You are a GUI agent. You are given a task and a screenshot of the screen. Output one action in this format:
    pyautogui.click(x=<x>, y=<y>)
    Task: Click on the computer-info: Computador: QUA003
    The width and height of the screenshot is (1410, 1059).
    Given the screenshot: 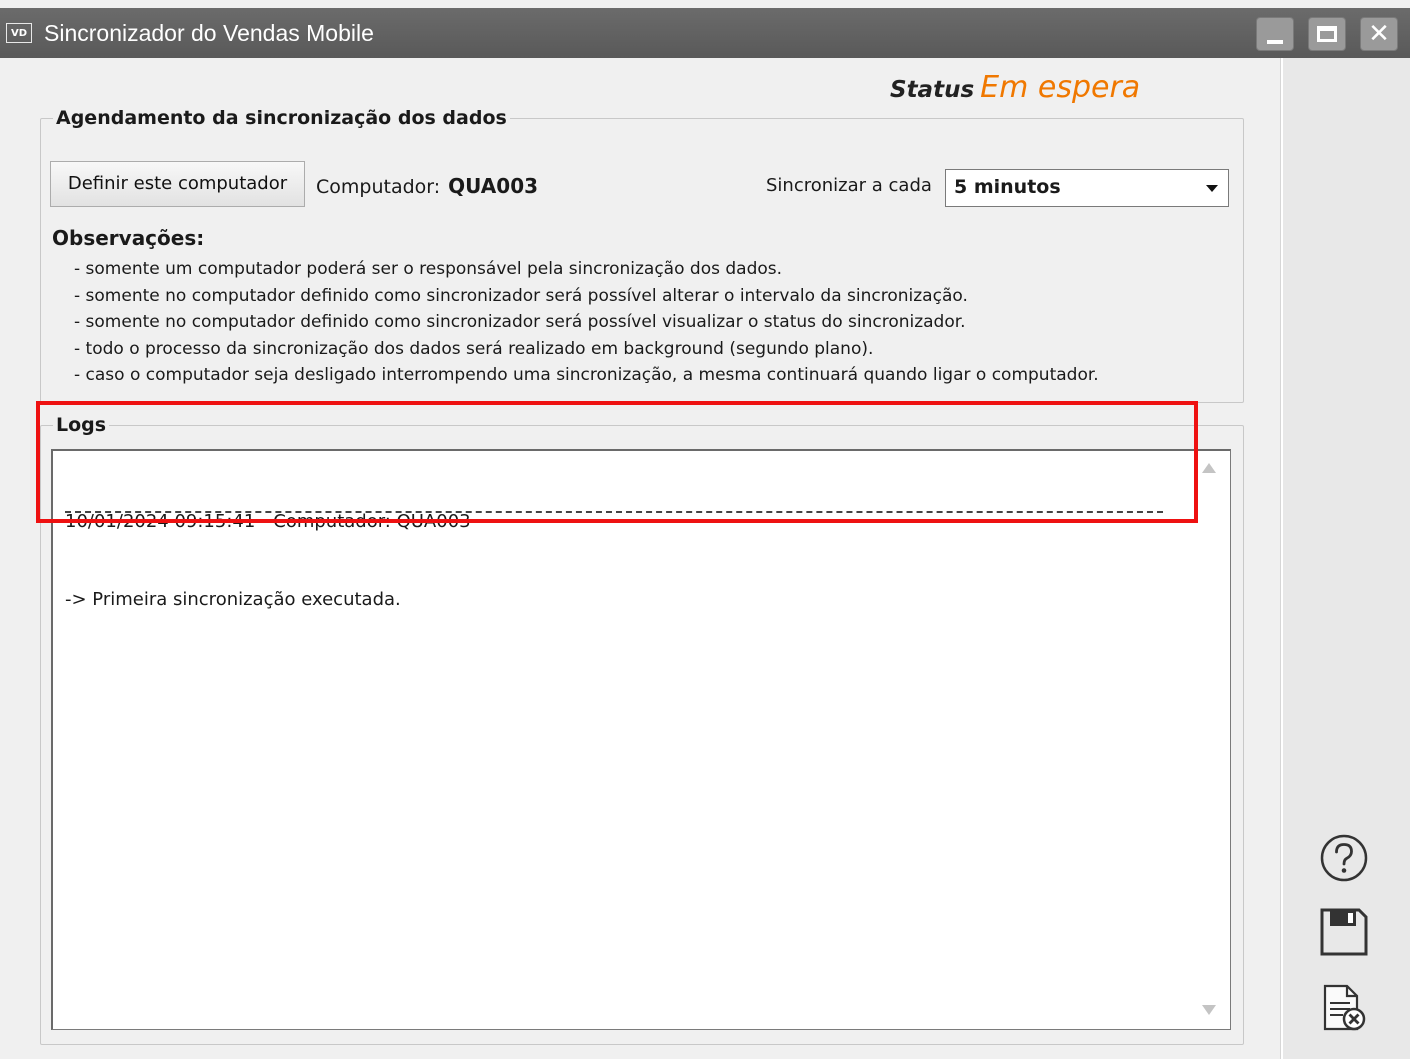 What is the action you would take?
    pyautogui.click(x=427, y=186)
    